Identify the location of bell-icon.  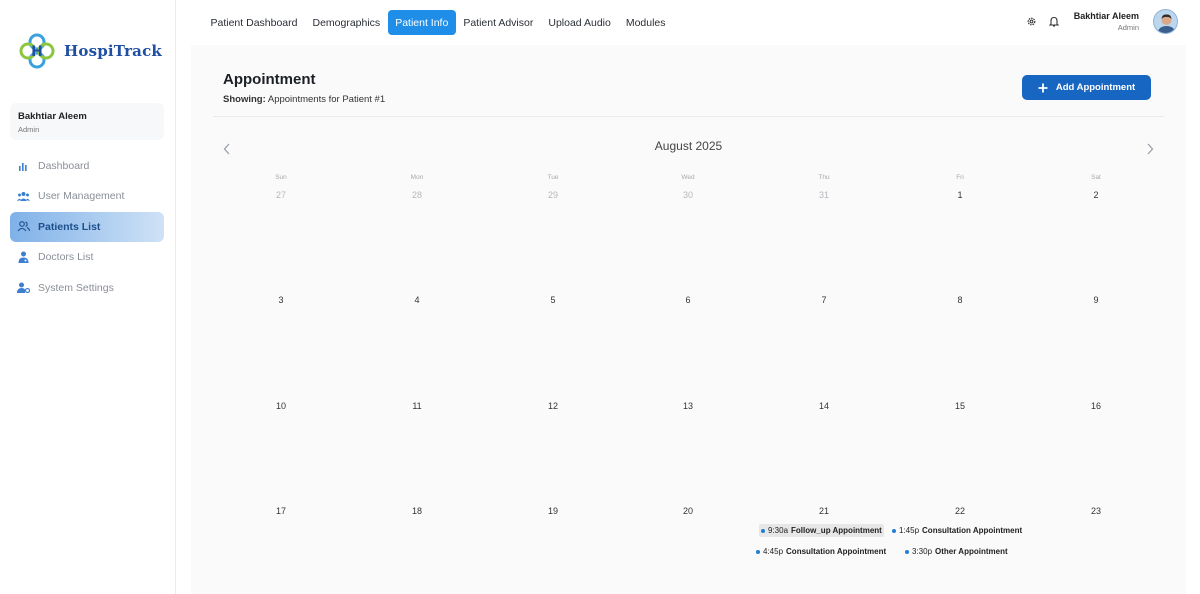
(1054, 22).